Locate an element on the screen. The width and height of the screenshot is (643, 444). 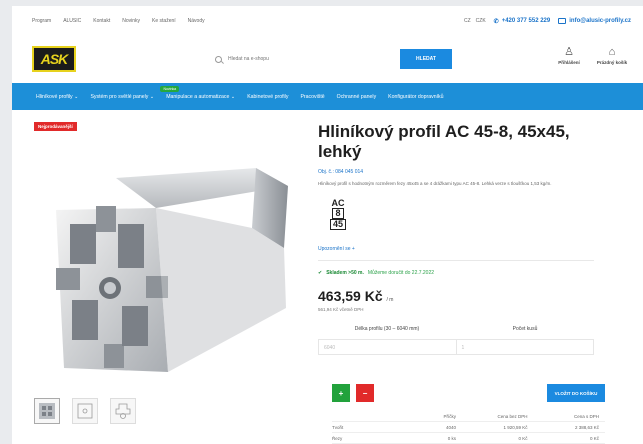
login-label: Přihlášení is located at coordinates (569, 62).